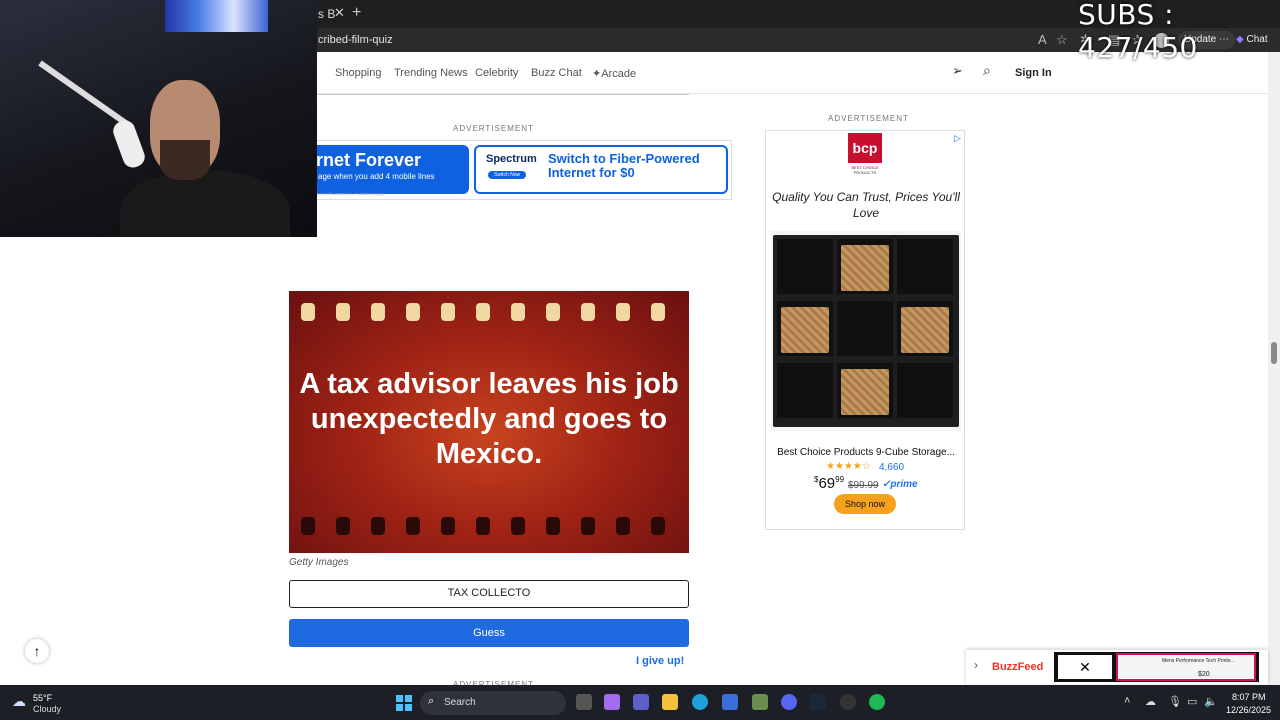 This screenshot has width=1280, height=720. What do you see at coordinates (868, 118) in the screenshot?
I see `side-ad-label: ADVERTISEMENT` at bounding box center [868, 118].